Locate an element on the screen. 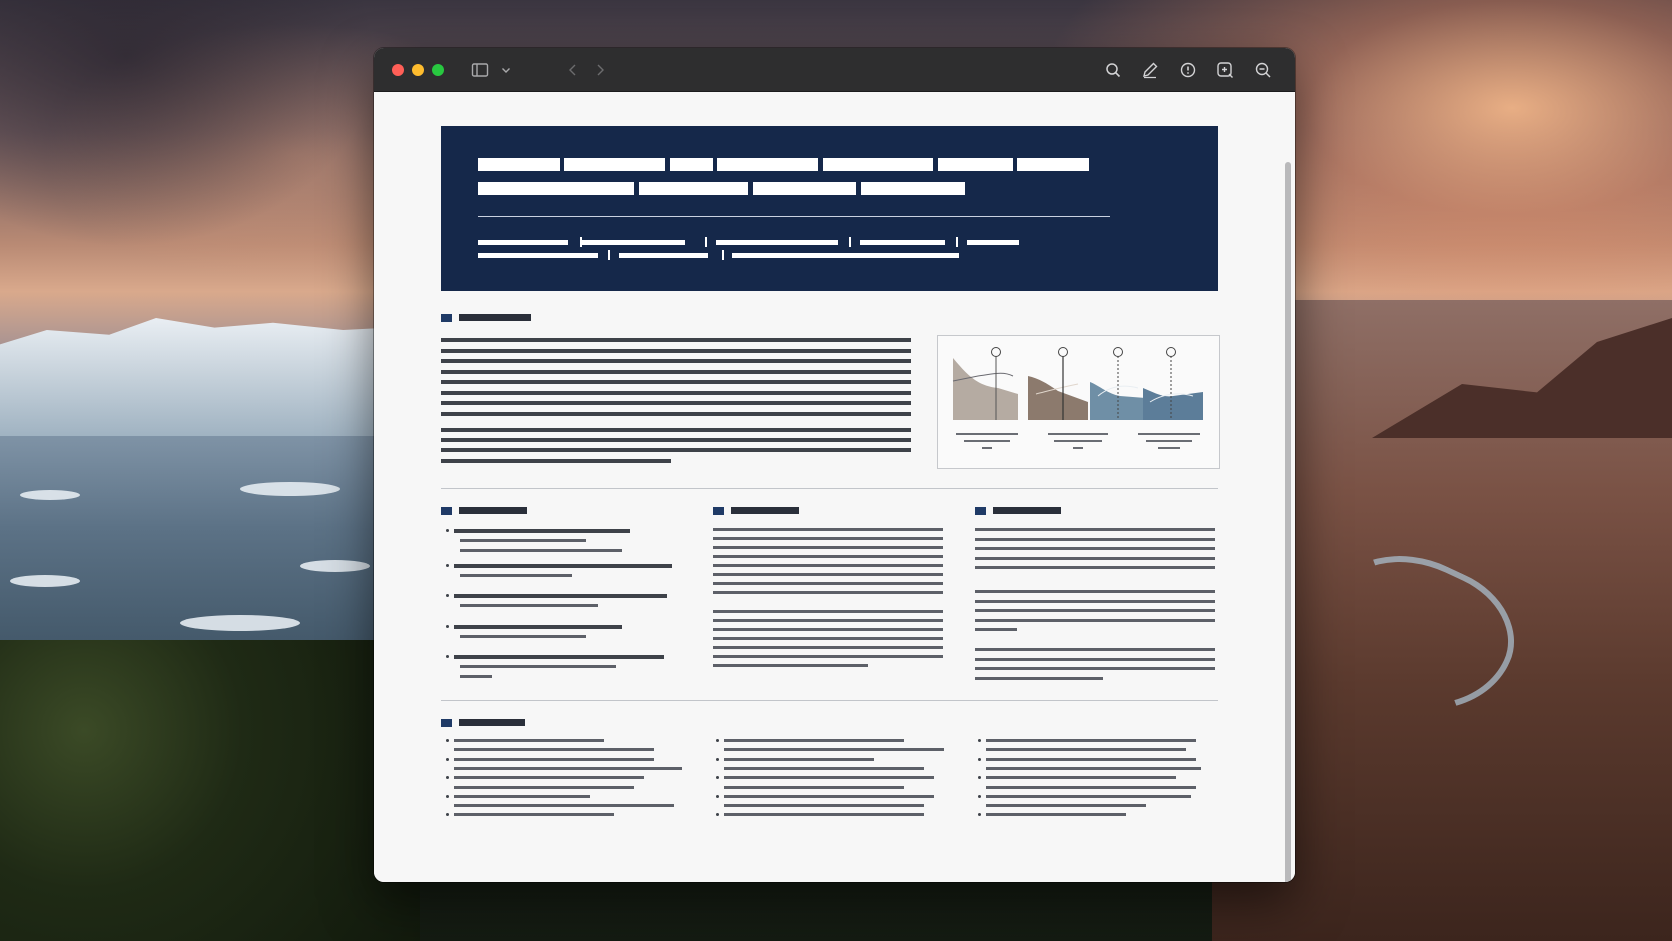  vertical-scrollbar is located at coordinates (1288, 522).